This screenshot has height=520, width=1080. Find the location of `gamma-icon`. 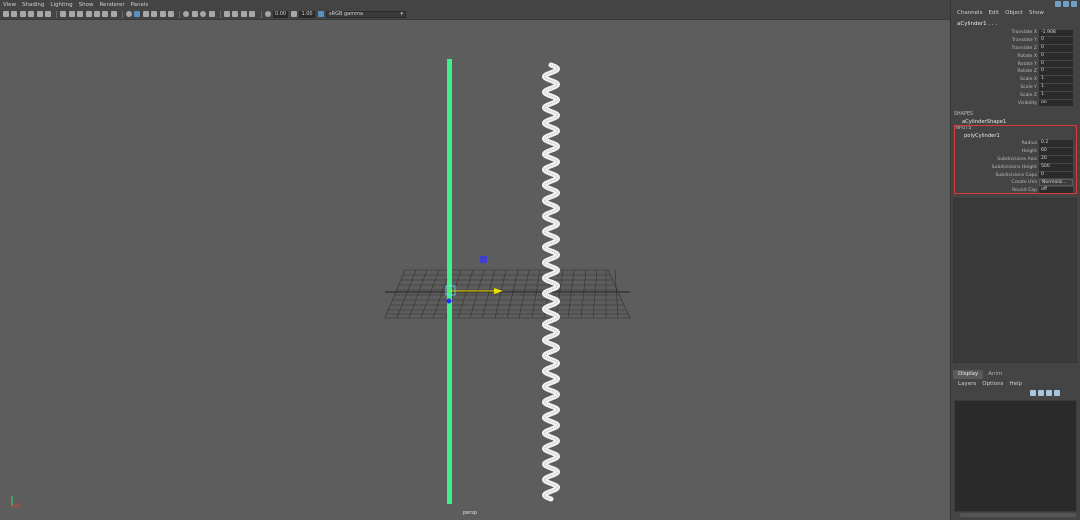

gamma-icon is located at coordinates (294, 14).